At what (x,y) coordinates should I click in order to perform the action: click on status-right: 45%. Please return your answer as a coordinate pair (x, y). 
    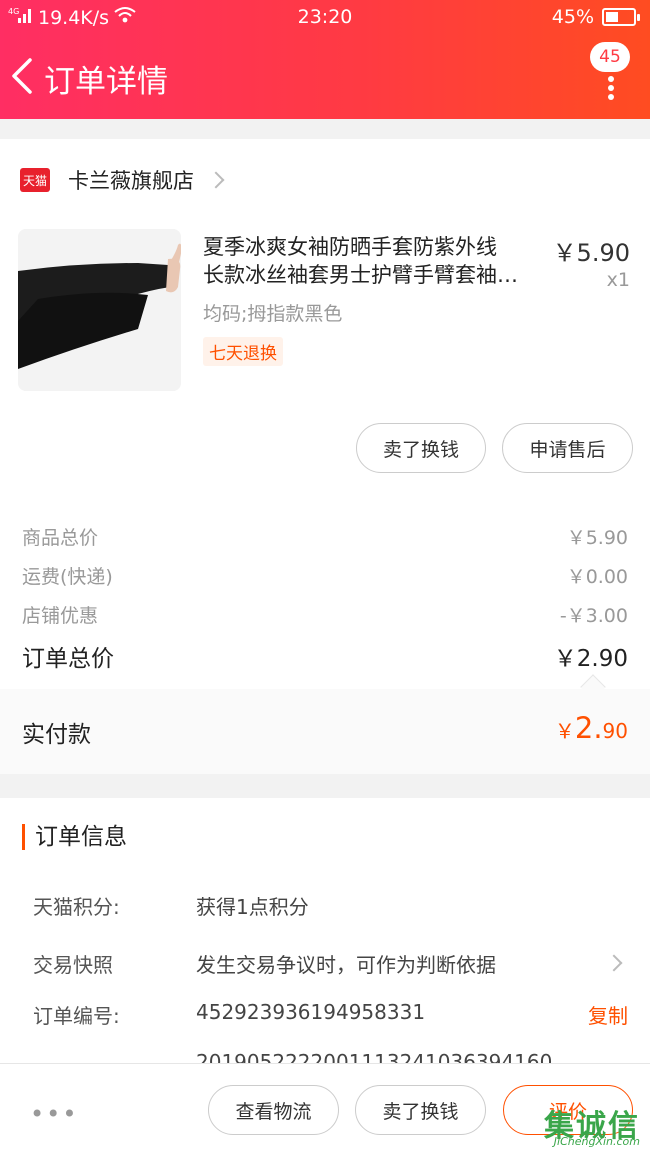
    Looking at the image, I should click on (595, 17).